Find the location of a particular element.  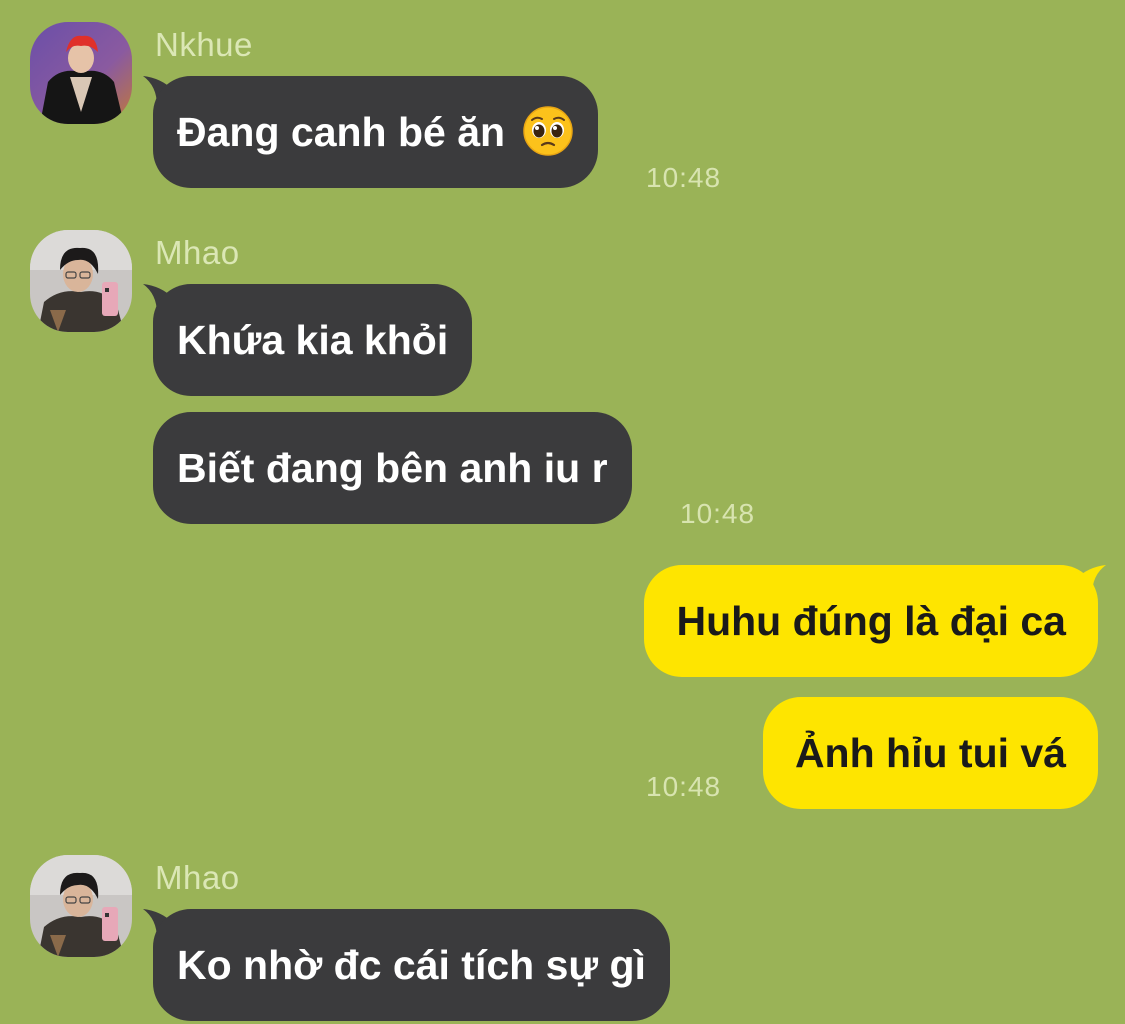

message-text: Khứa kia khỏi is located at coordinates (313, 340).